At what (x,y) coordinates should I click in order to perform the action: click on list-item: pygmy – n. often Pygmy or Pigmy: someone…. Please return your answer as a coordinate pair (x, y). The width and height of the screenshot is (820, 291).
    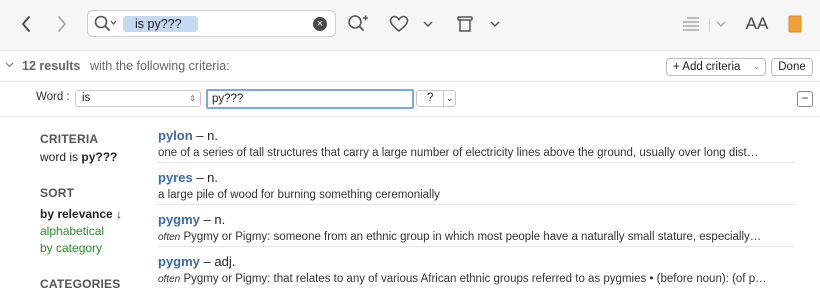
    Looking at the image, I should click on (476, 226).